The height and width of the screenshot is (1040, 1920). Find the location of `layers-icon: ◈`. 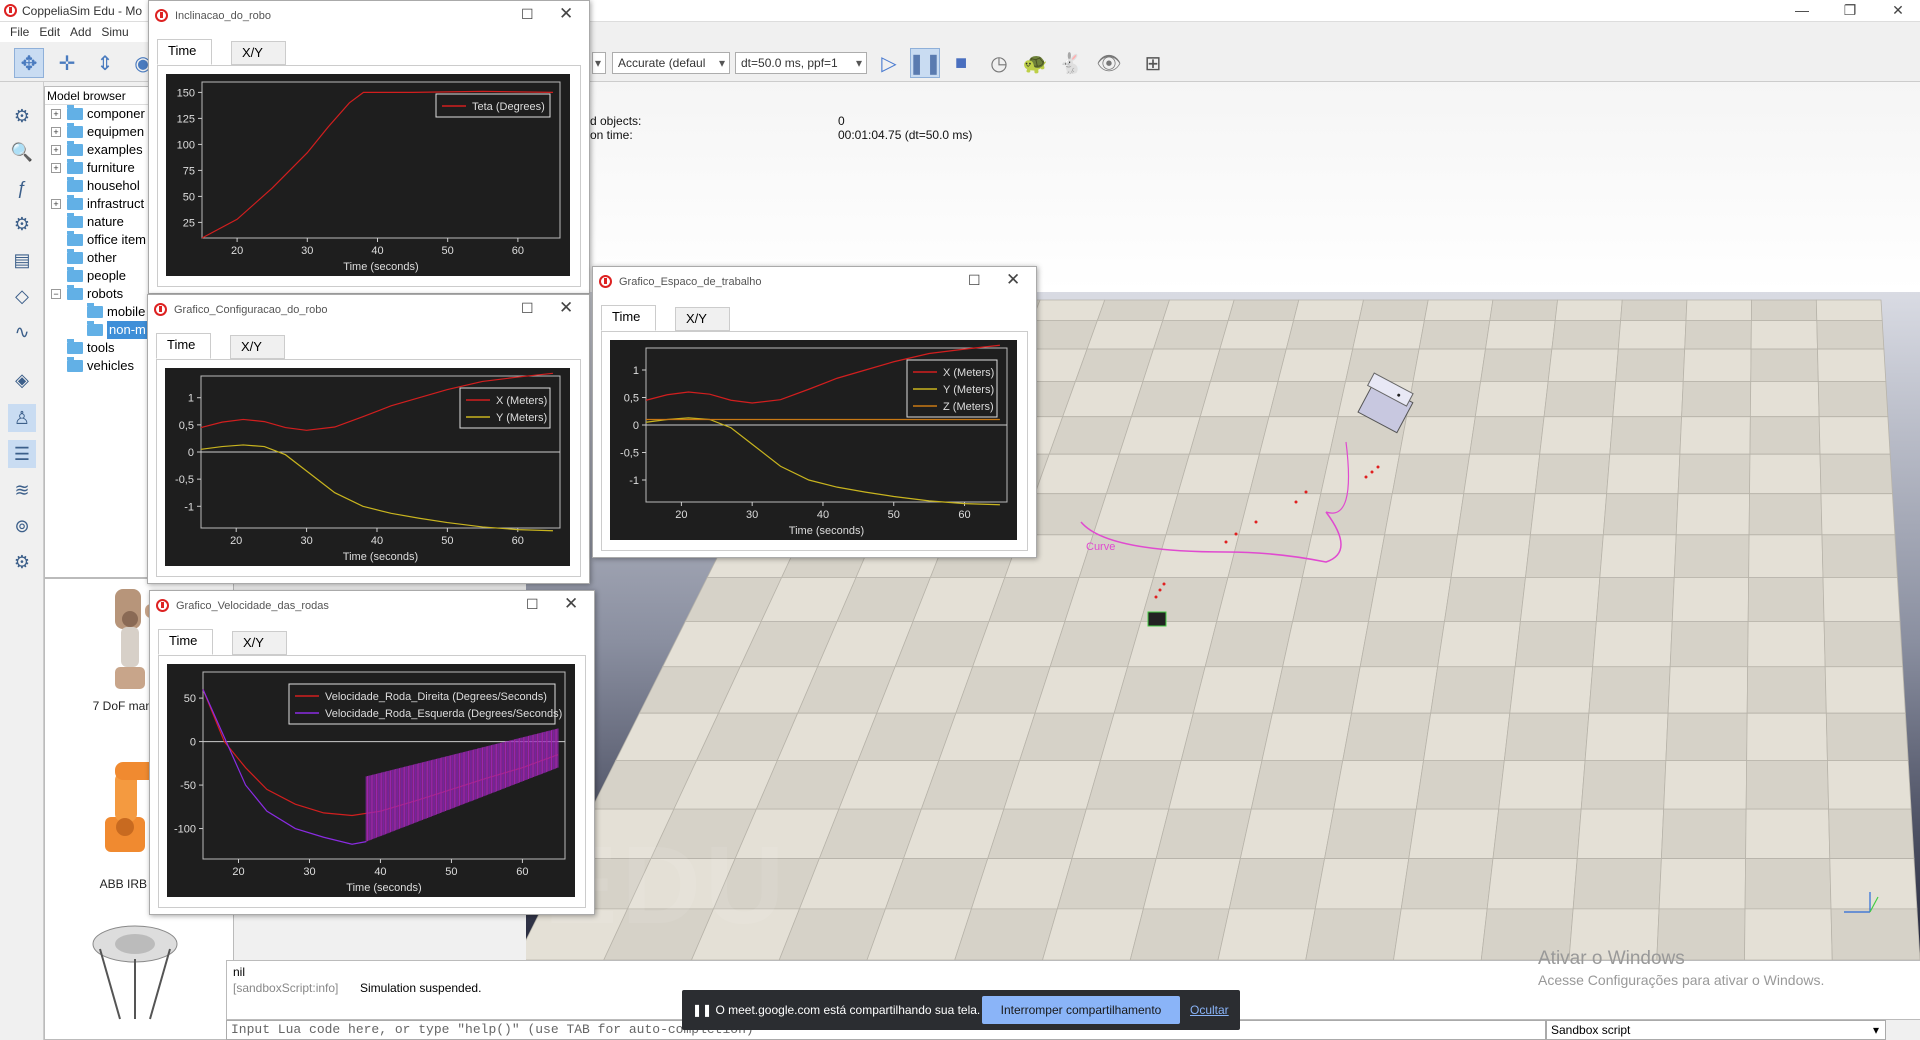

layers-icon: ◈ is located at coordinates (22, 380).